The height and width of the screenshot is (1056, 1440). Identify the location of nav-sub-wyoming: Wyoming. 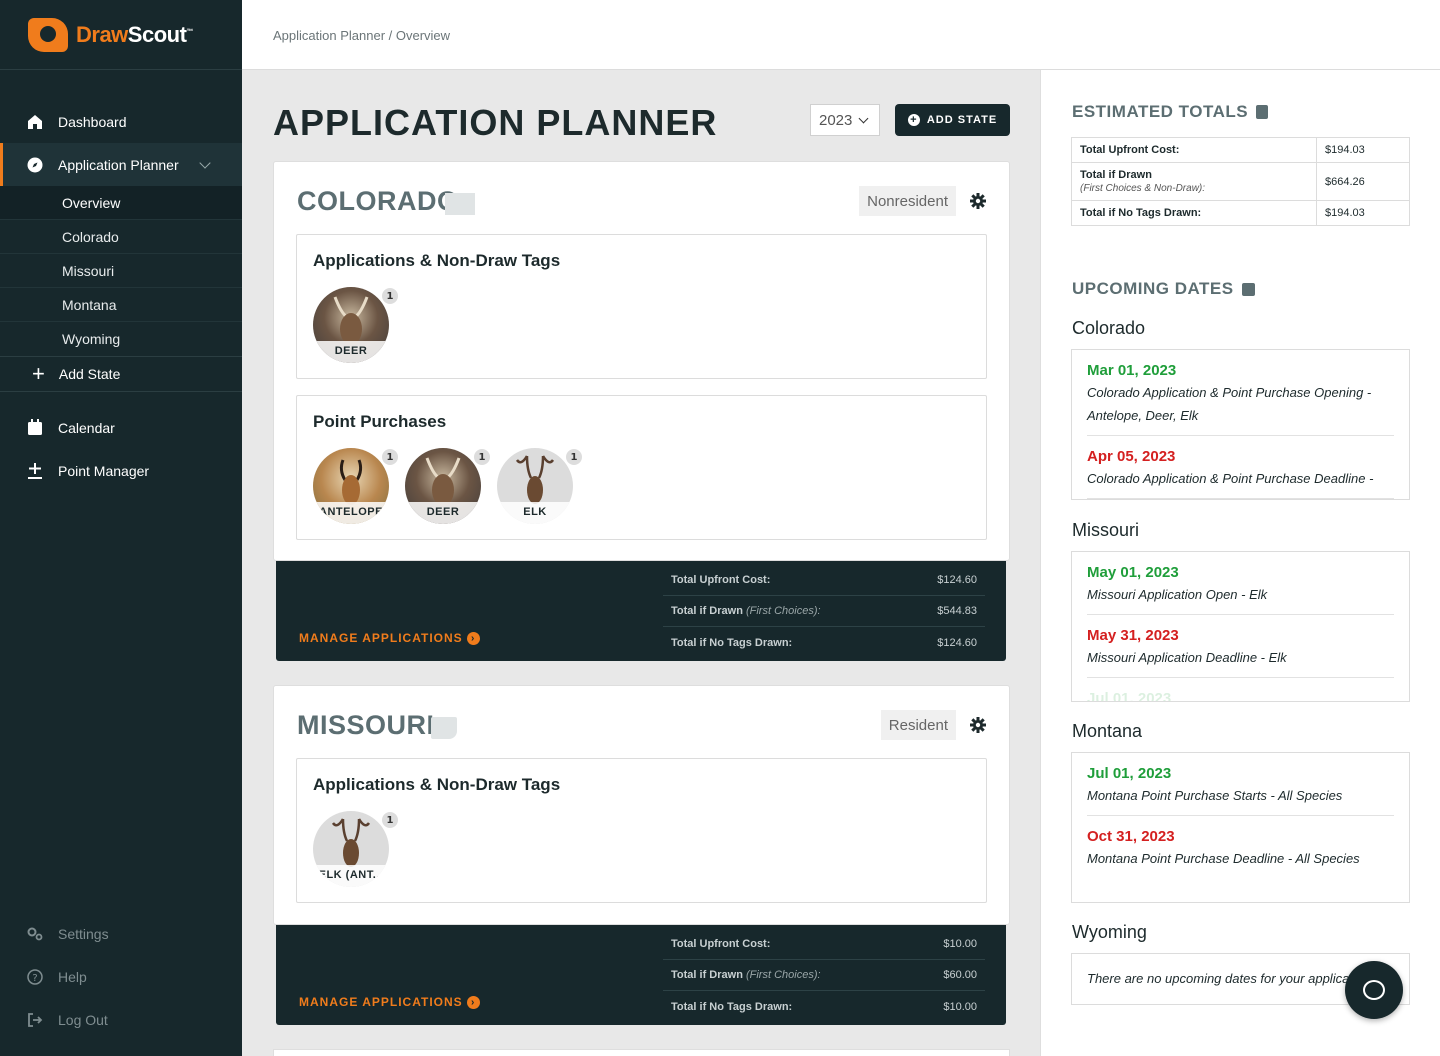
(121, 339).